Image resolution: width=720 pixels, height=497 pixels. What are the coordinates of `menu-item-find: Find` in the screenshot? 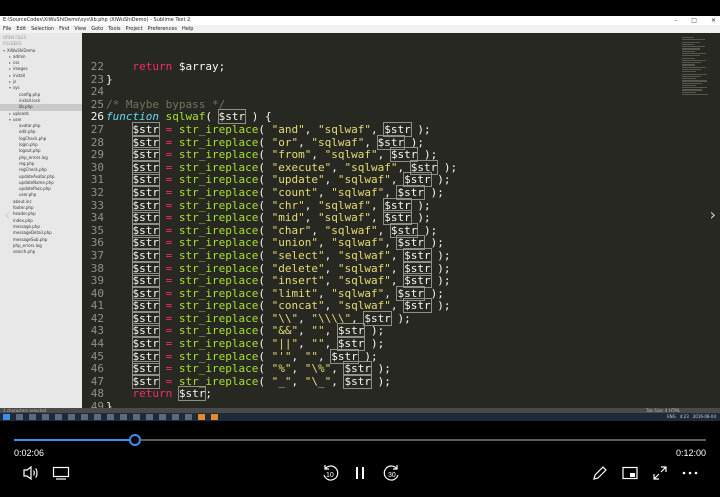 It's located at (64, 29).